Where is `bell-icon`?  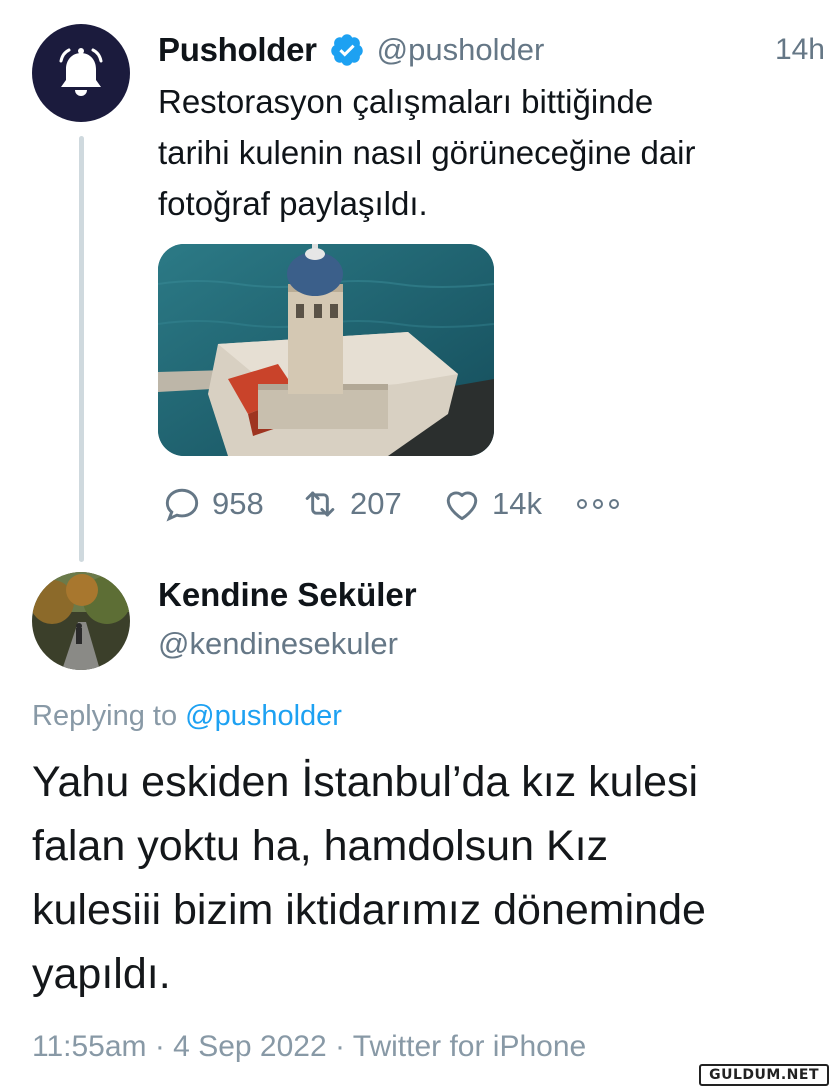
bell-icon is located at coordinates (81, 72).